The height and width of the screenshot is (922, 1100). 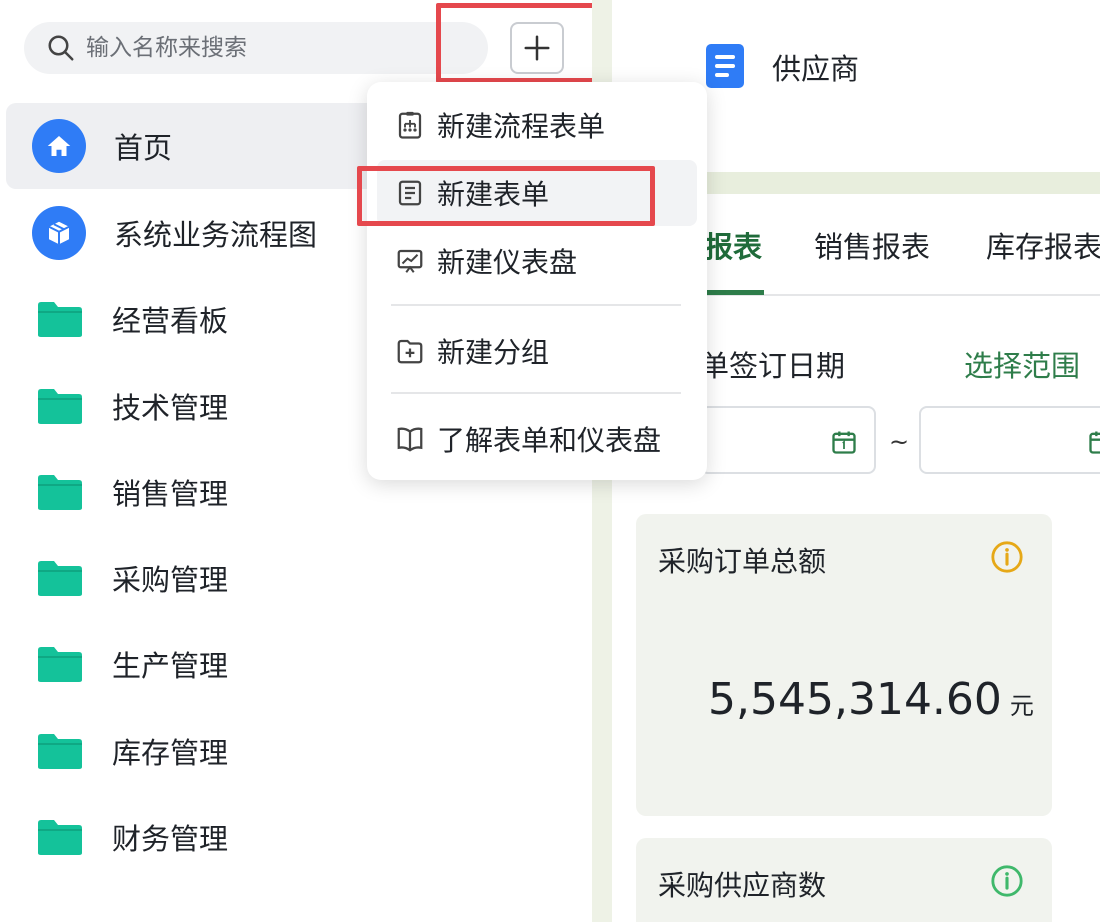 I want to click on start-date-field, so click(x=788, y=440).